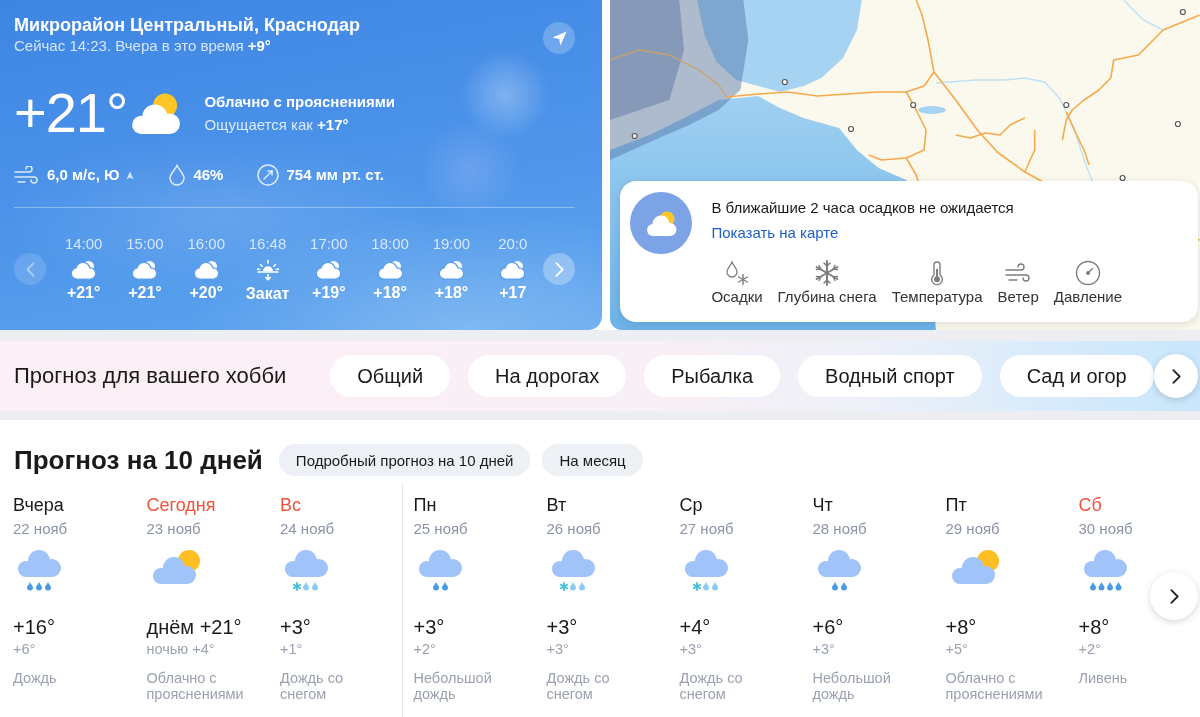  What do you see at coordinates (83, 244) in the screenshot?
I see `hour-time: 14:00` at bounding box center [83, 244].